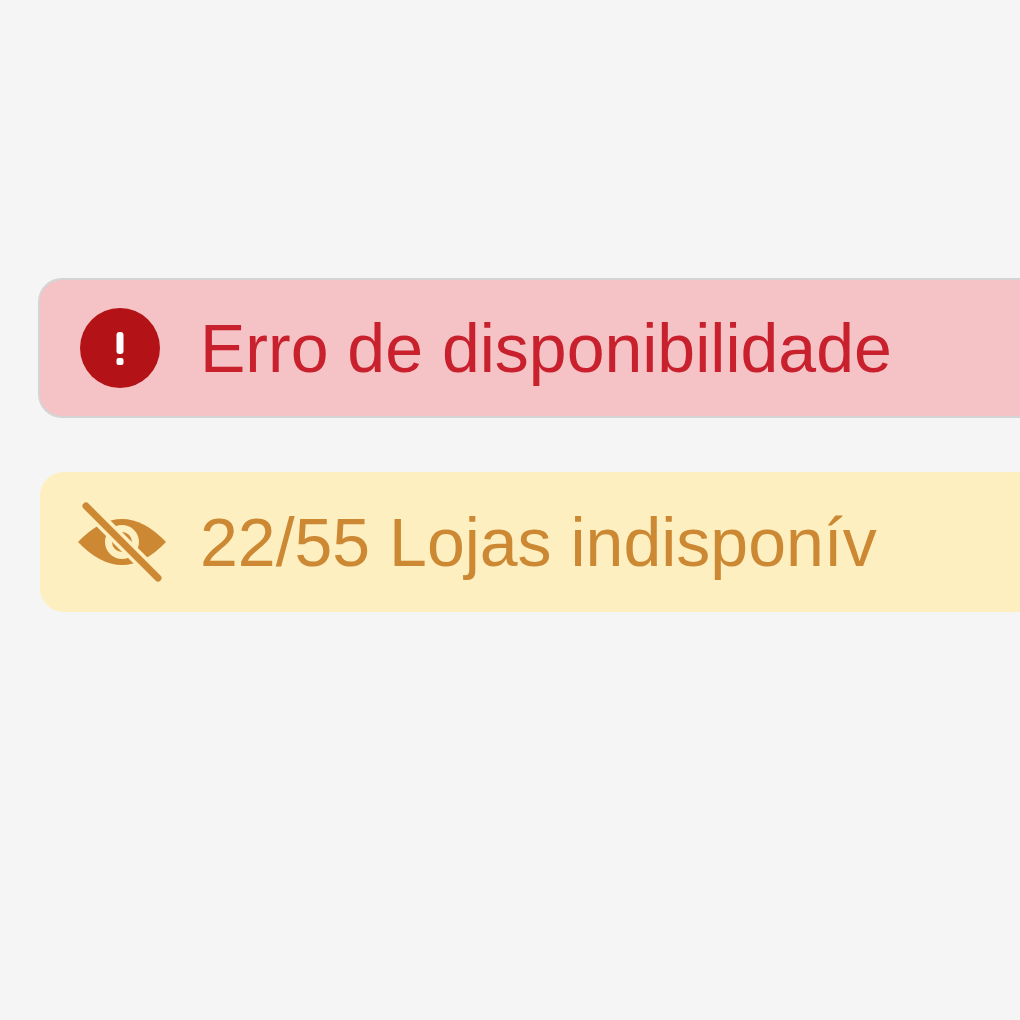  Describe the element at coordinates (546, 348) in the screenshot. I see `alert-message: Erro de disponibilidade` at that location.